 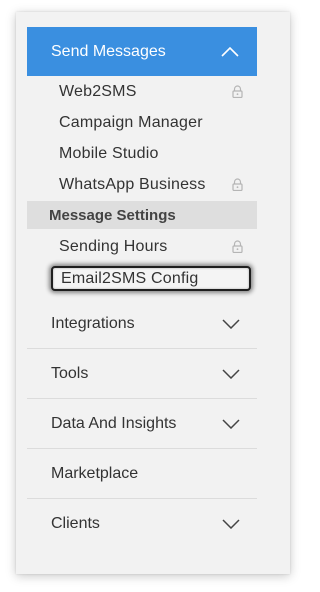 I want to click on highlight-box: Email2SMS Config, so click(x=151, y=278).